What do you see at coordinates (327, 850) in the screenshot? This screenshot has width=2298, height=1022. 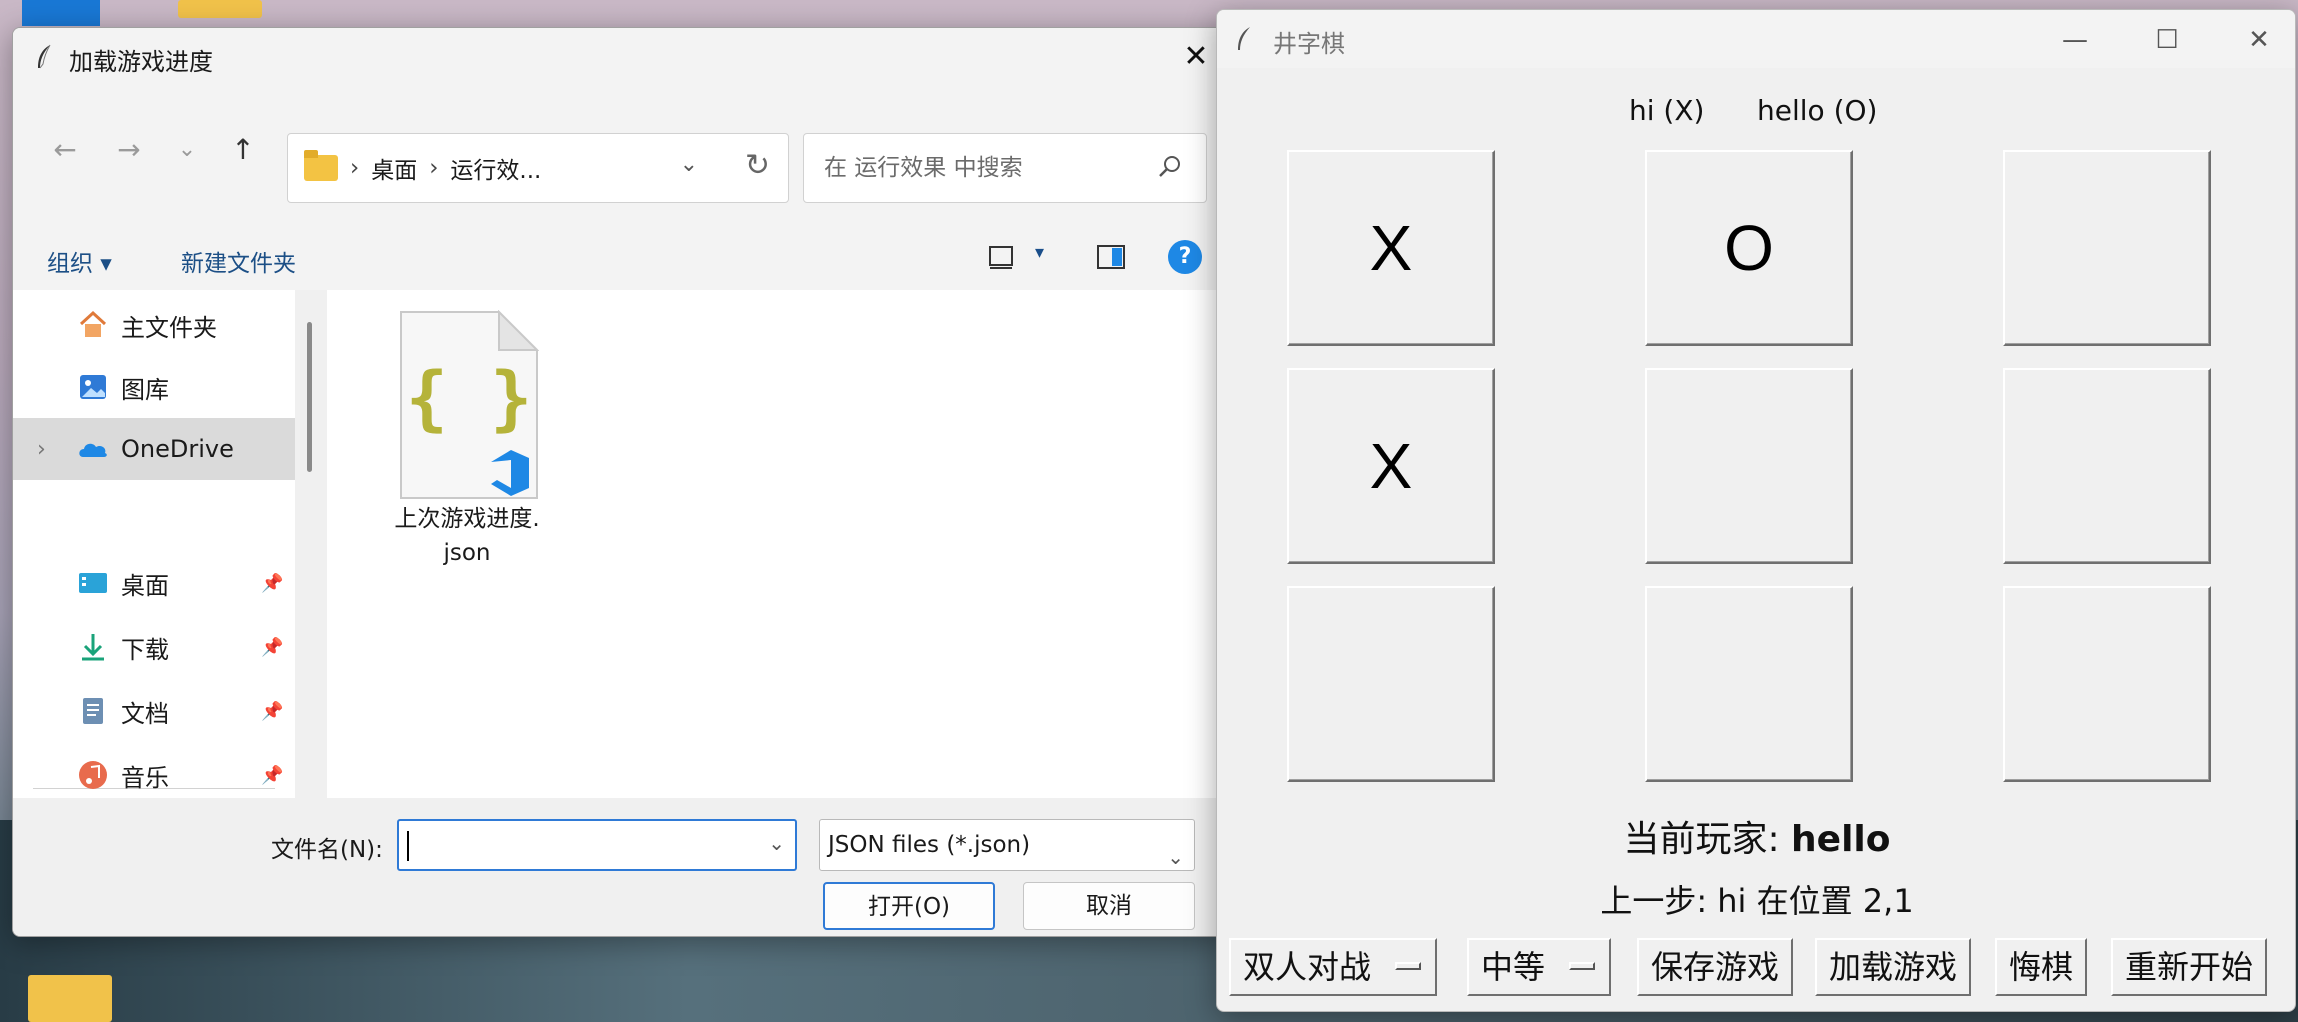 I see `filename-label: 文件名(N):` at bounding box center [327, 850].